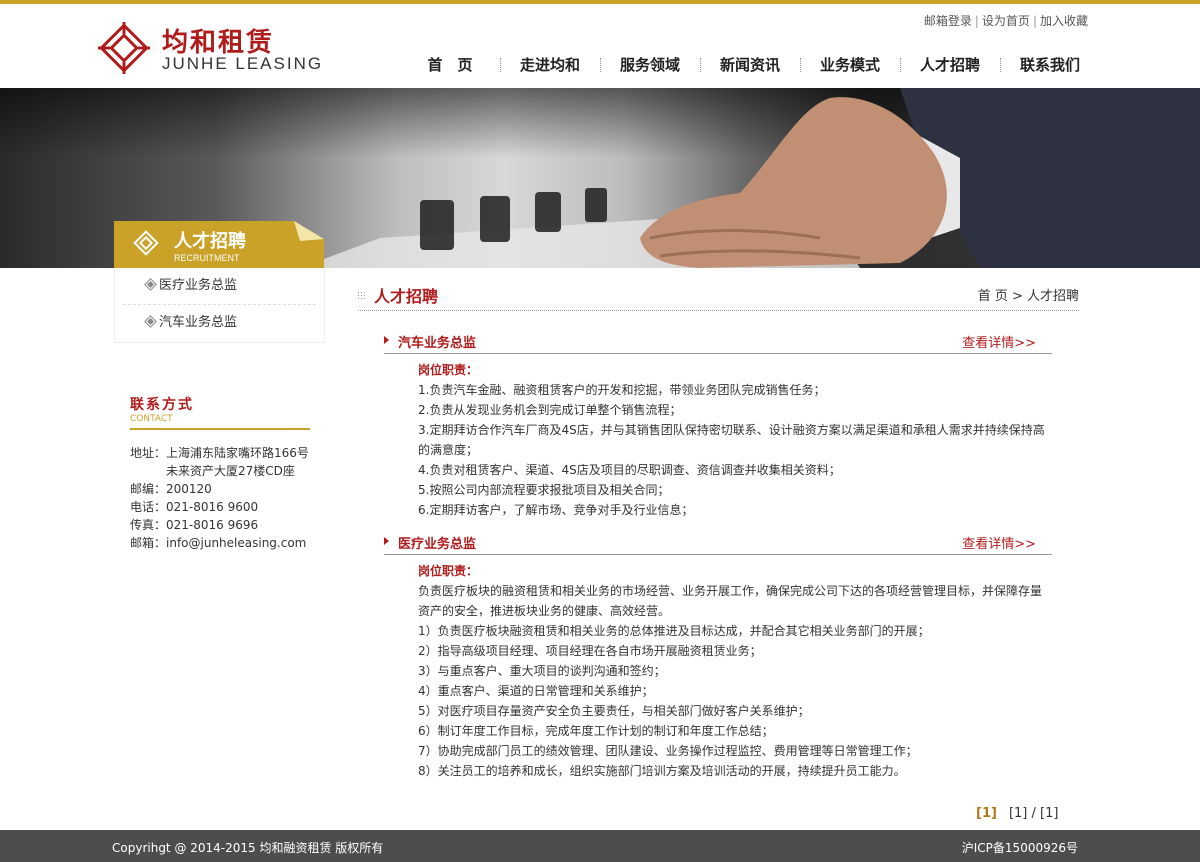 This screenshot has width=1200, height=862. Describe the element at coordinates (1028, 294) in the screenshot. I see `breadcrumb: 首 页 > 人才招聘` at that location.